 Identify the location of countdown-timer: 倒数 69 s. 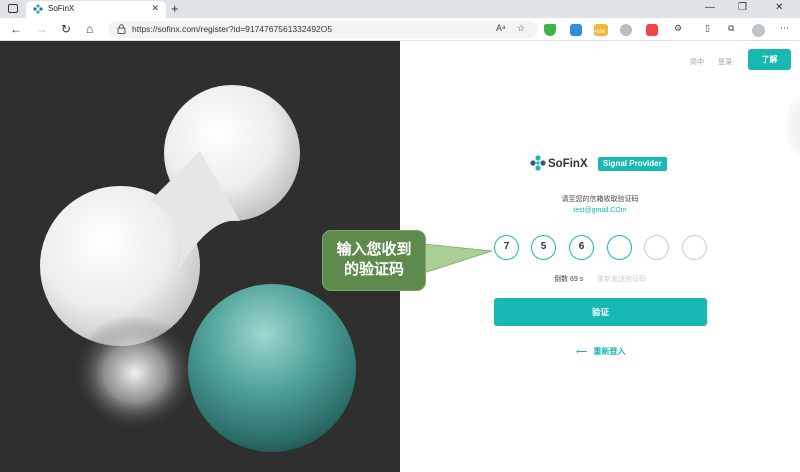
(569, 279).